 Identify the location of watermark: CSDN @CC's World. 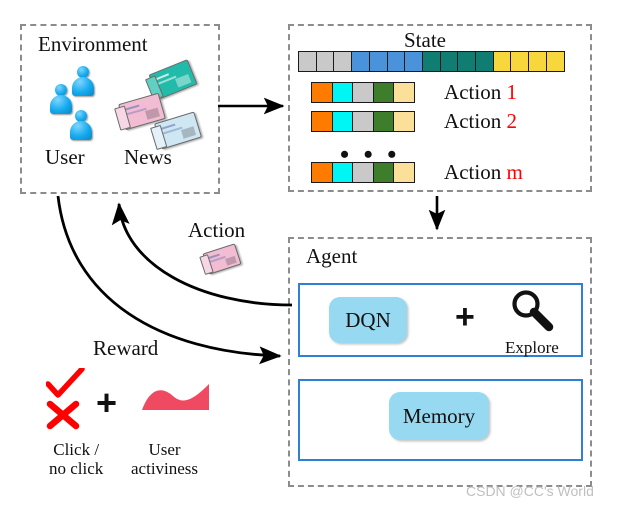
(530, 491).